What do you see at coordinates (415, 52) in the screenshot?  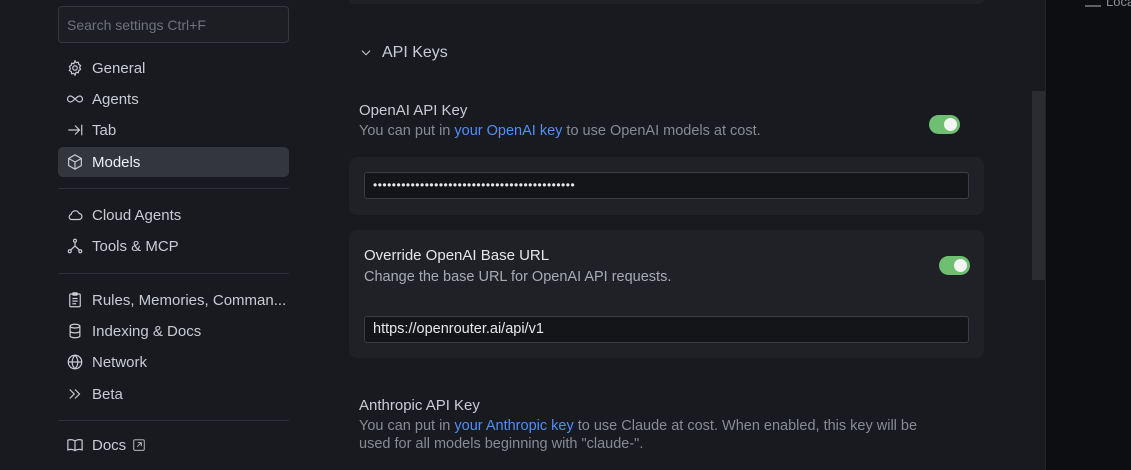 I see `section-title: API Keys` at bounding box center [415, 52].